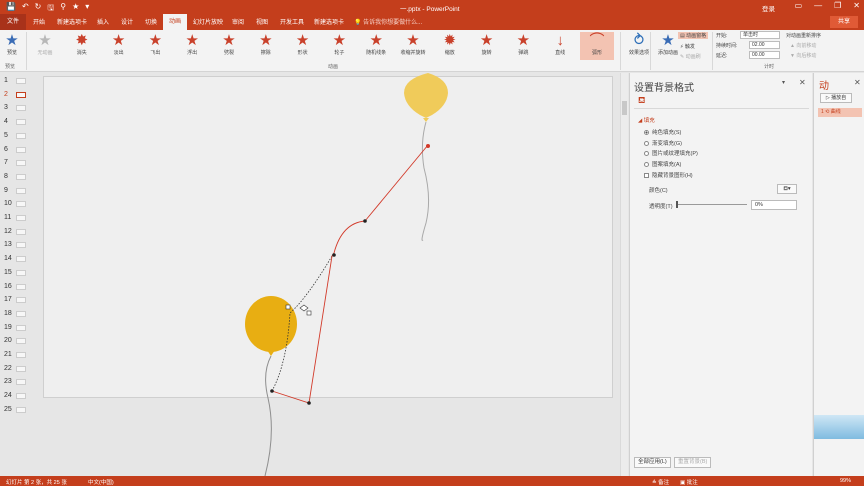 The width and height of the screenshot is (864, 486). What do you see at coordinates (16, 410) in the screenshot?
I see `slide-thumbnail: 25` at bounding box center [16, 410].